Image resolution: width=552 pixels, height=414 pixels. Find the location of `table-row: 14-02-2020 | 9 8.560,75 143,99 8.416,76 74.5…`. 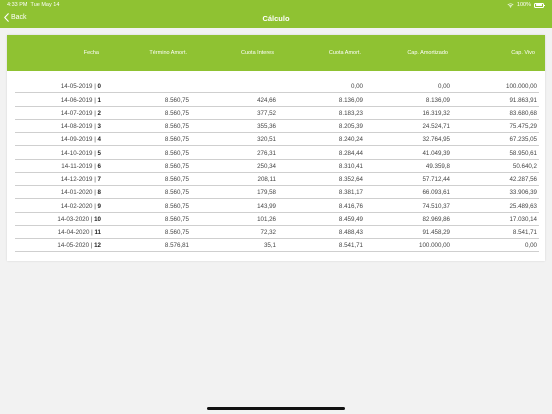

table-row: 14-02-2020 | 9 8.560,75 143,99 8.416,76 74.5… is located at coordinates (277, 206).